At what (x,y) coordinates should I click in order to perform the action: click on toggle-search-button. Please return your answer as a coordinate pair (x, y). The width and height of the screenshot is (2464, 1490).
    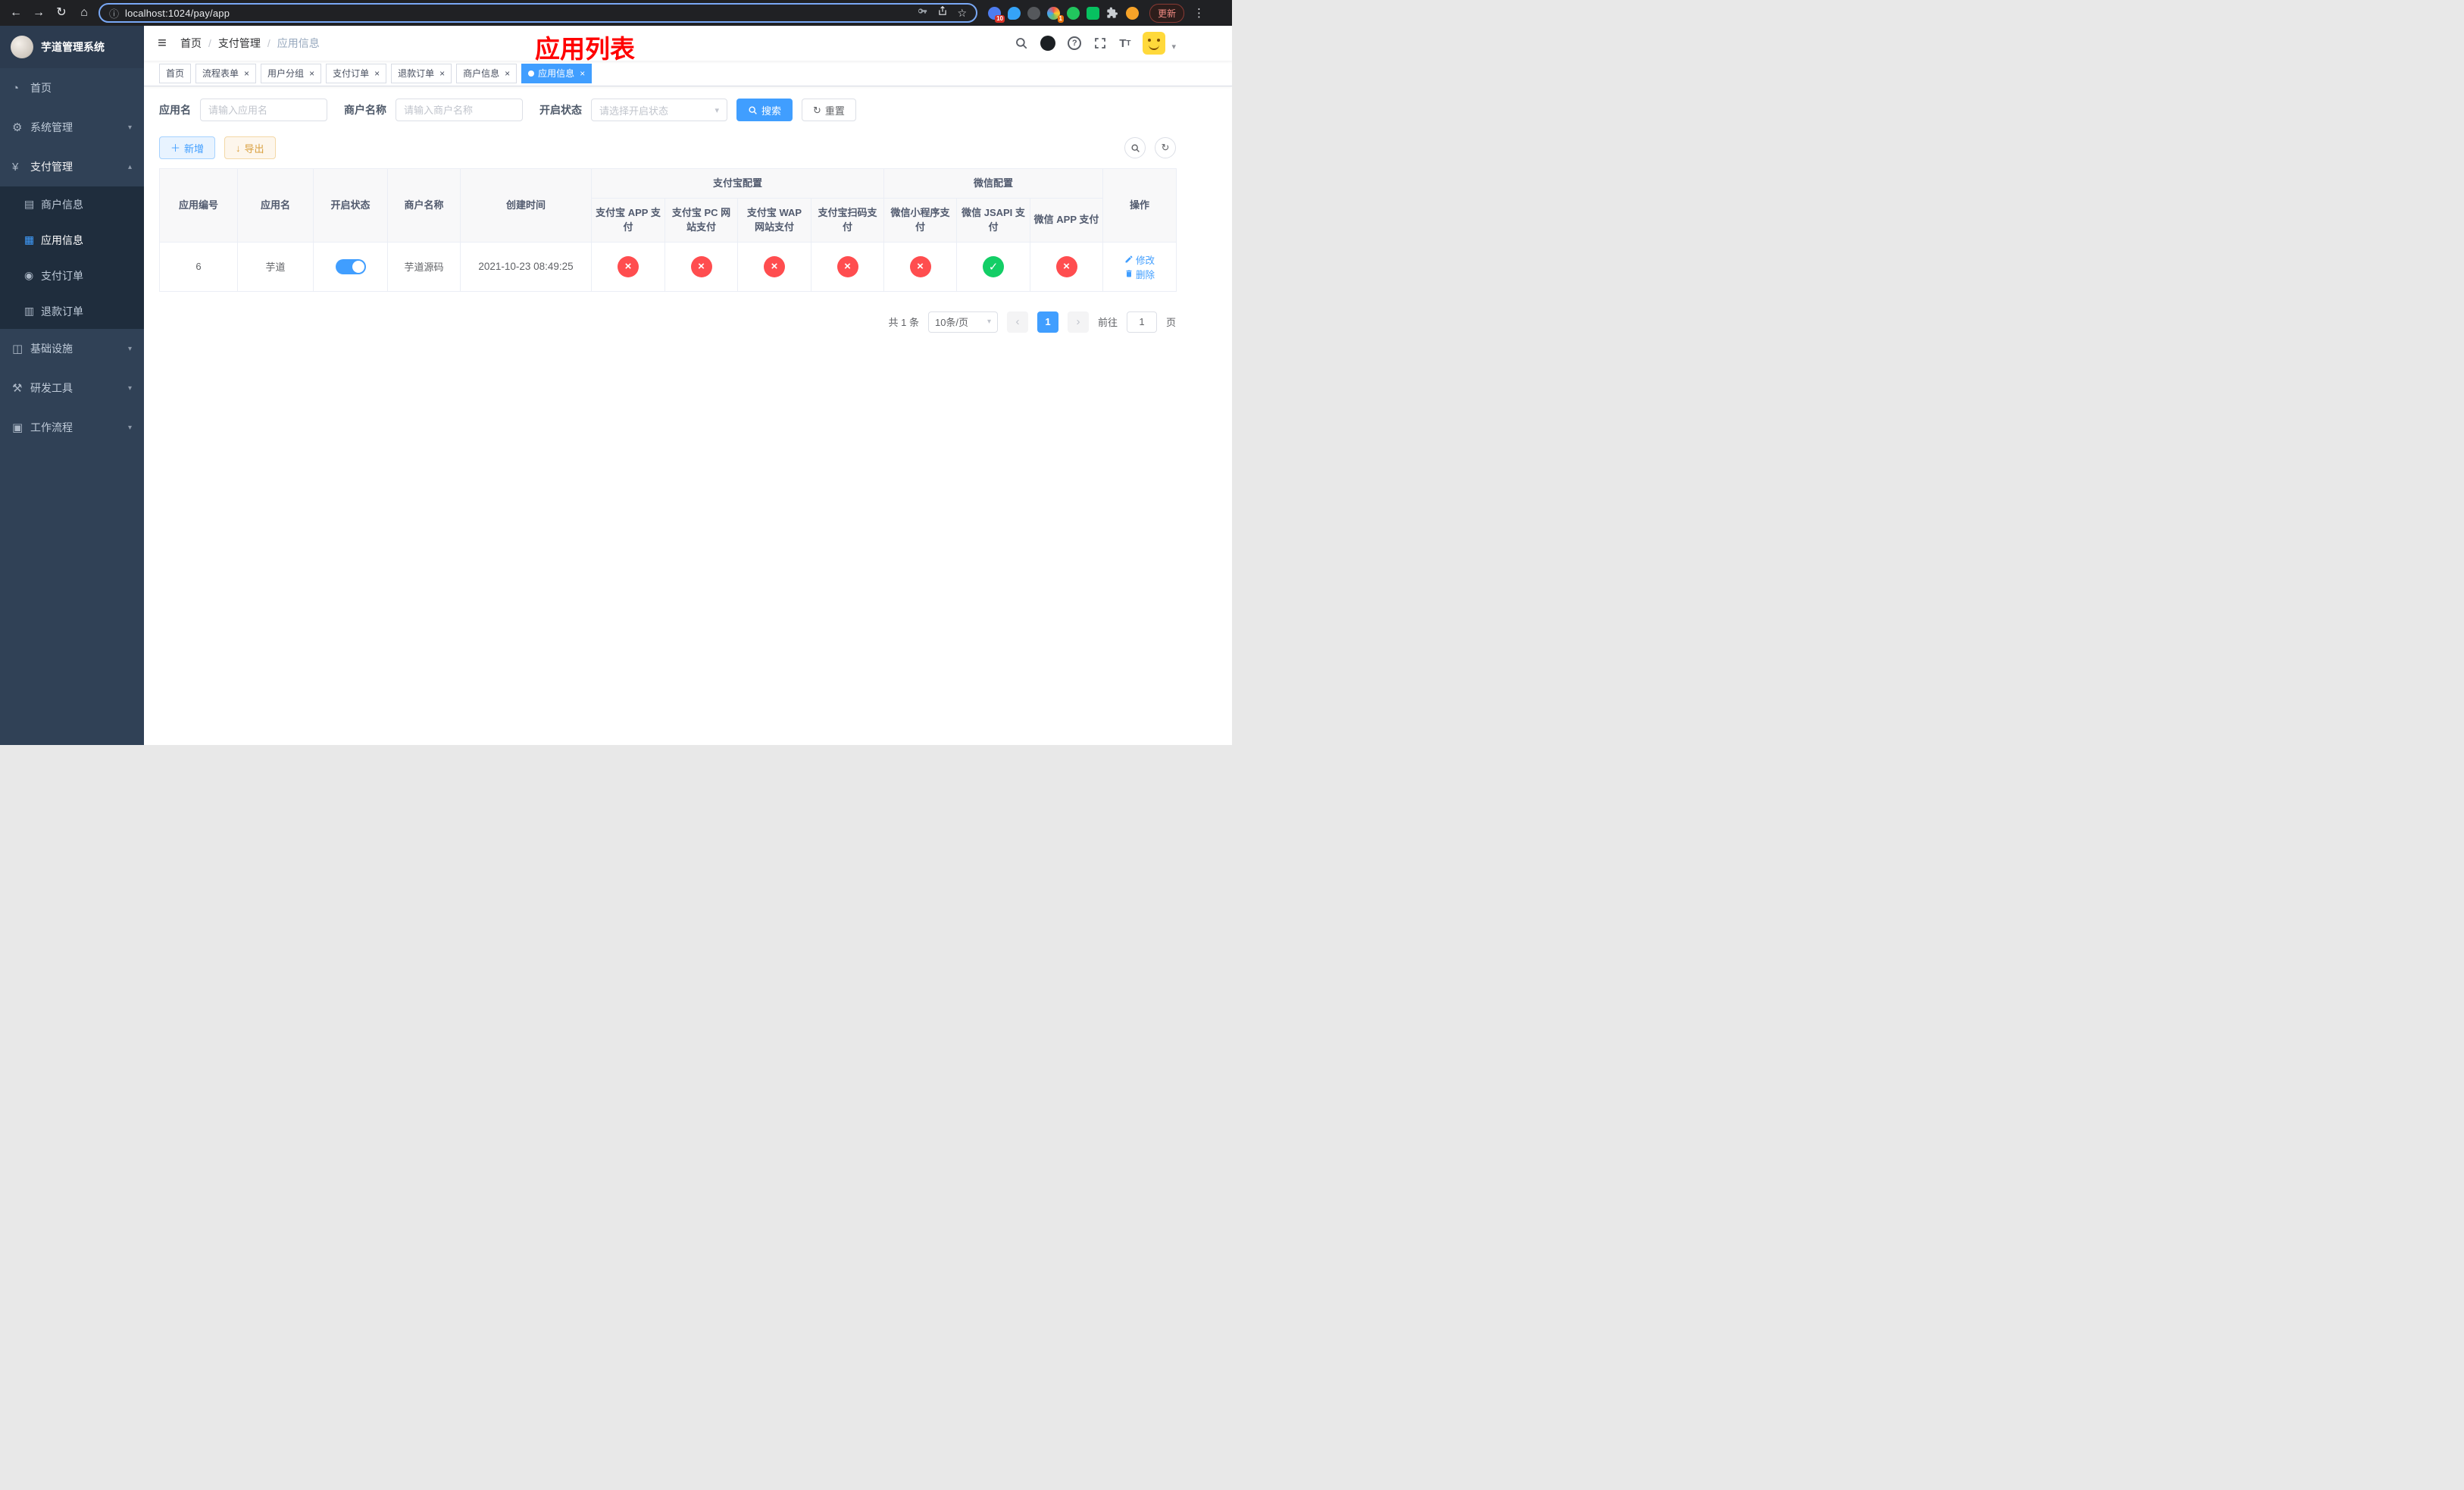
    Looking at the image, I should click on (1135, 147).